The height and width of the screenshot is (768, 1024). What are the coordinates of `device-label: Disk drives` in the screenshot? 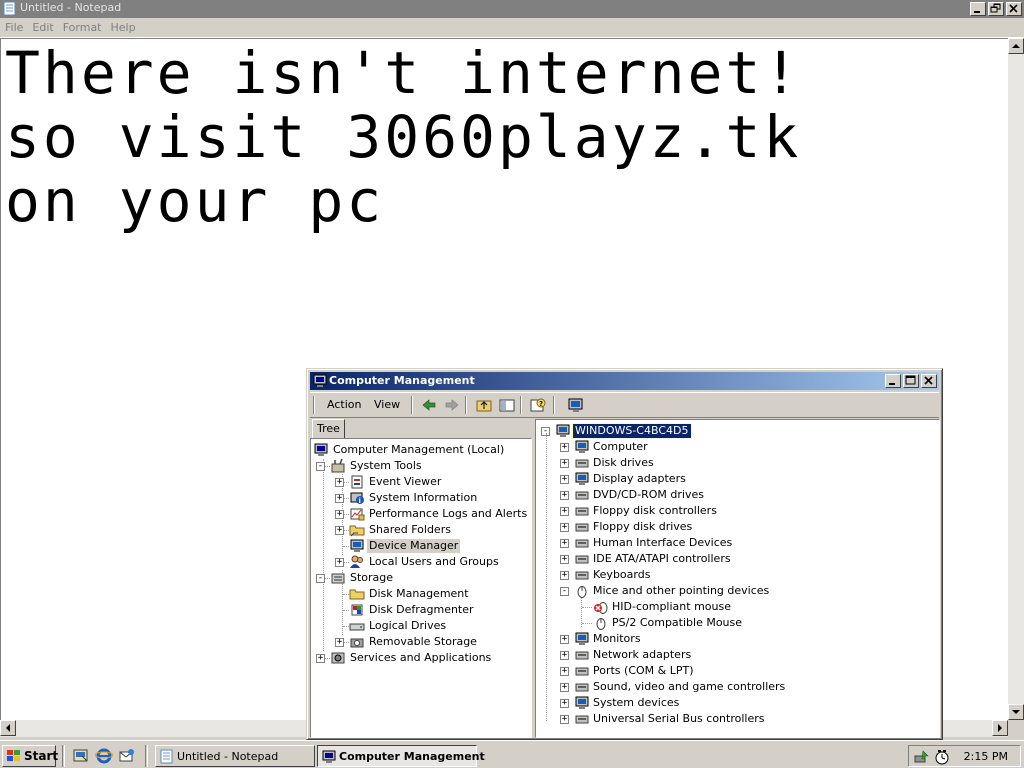 It's located at (623, 462).